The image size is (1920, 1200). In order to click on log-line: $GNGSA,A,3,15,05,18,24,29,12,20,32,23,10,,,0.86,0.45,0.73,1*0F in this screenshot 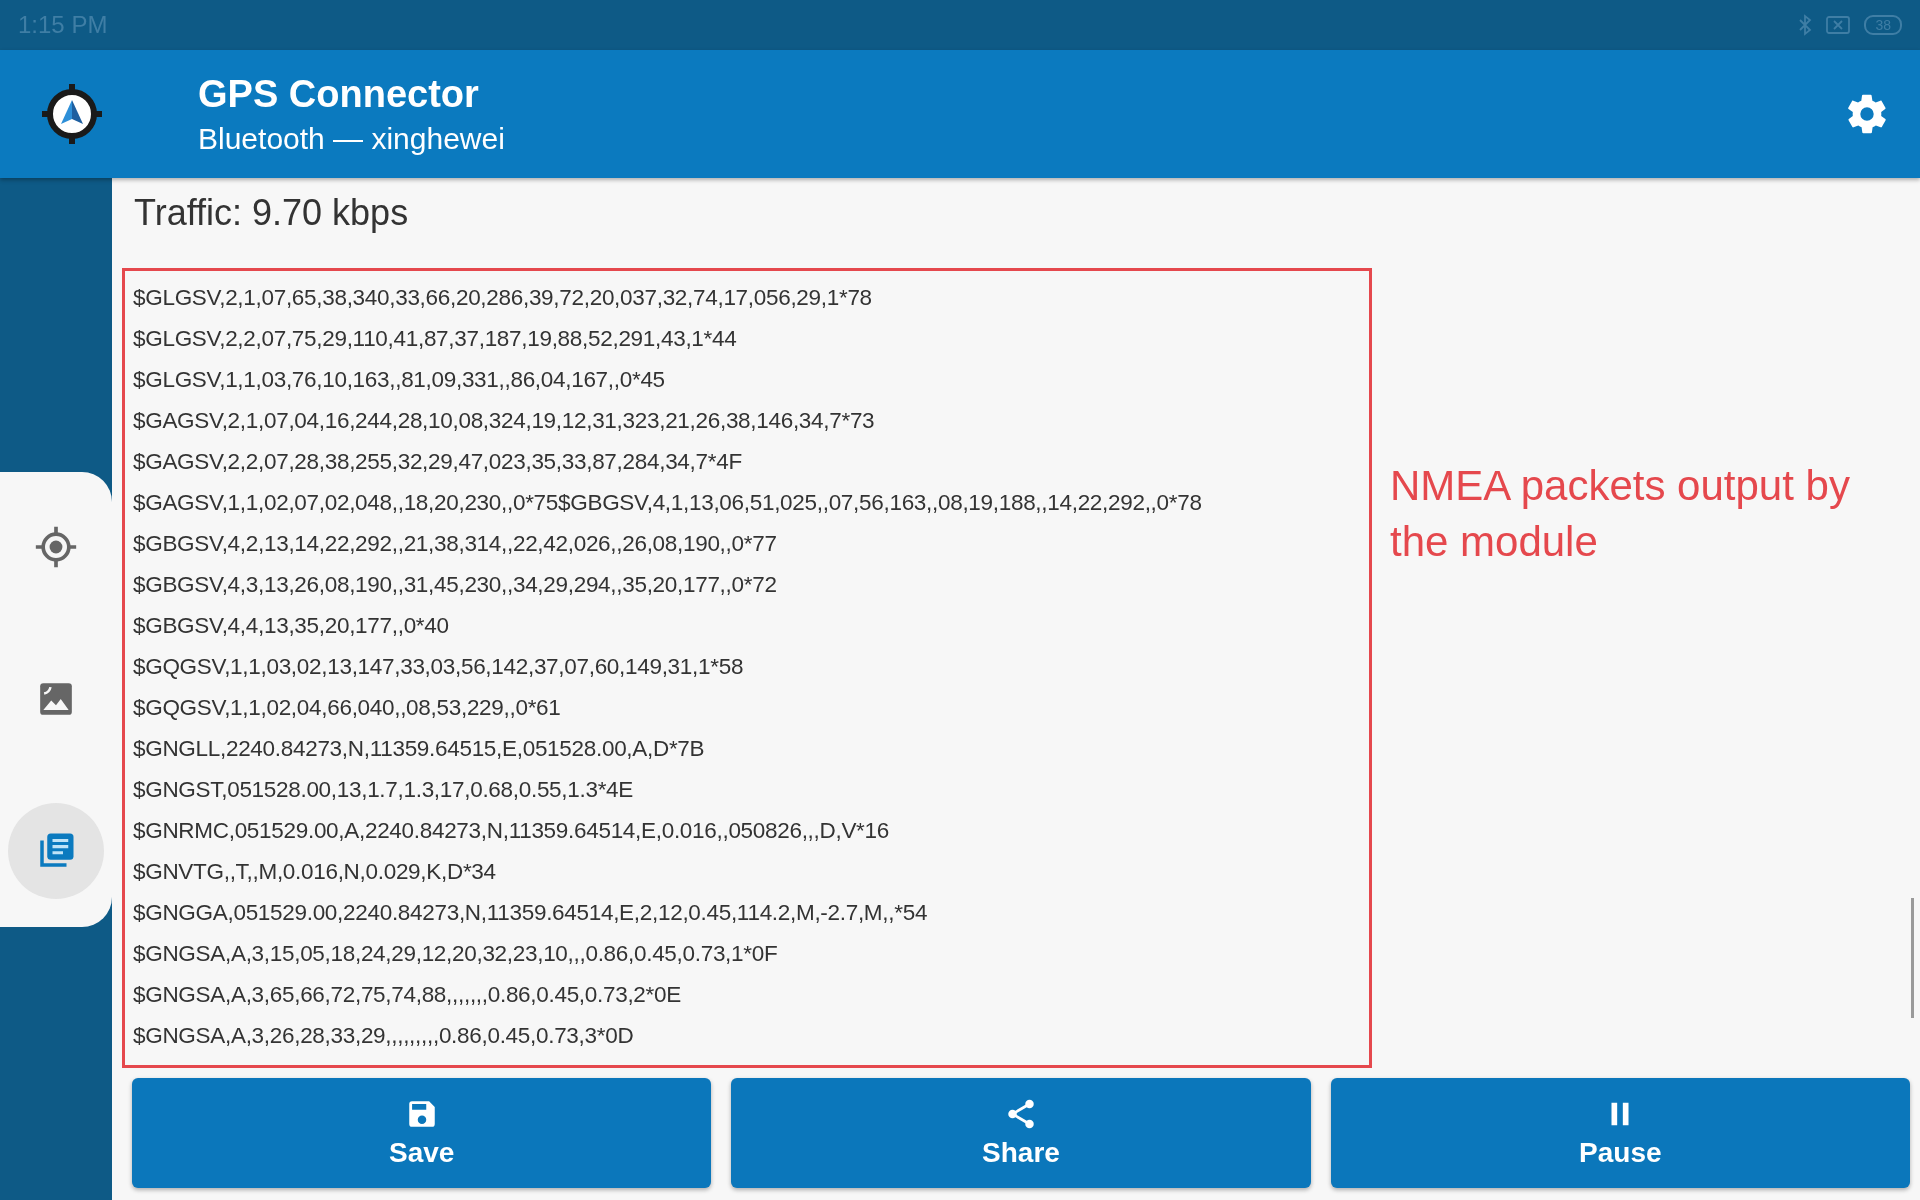, I will do `click(456, 954)`.